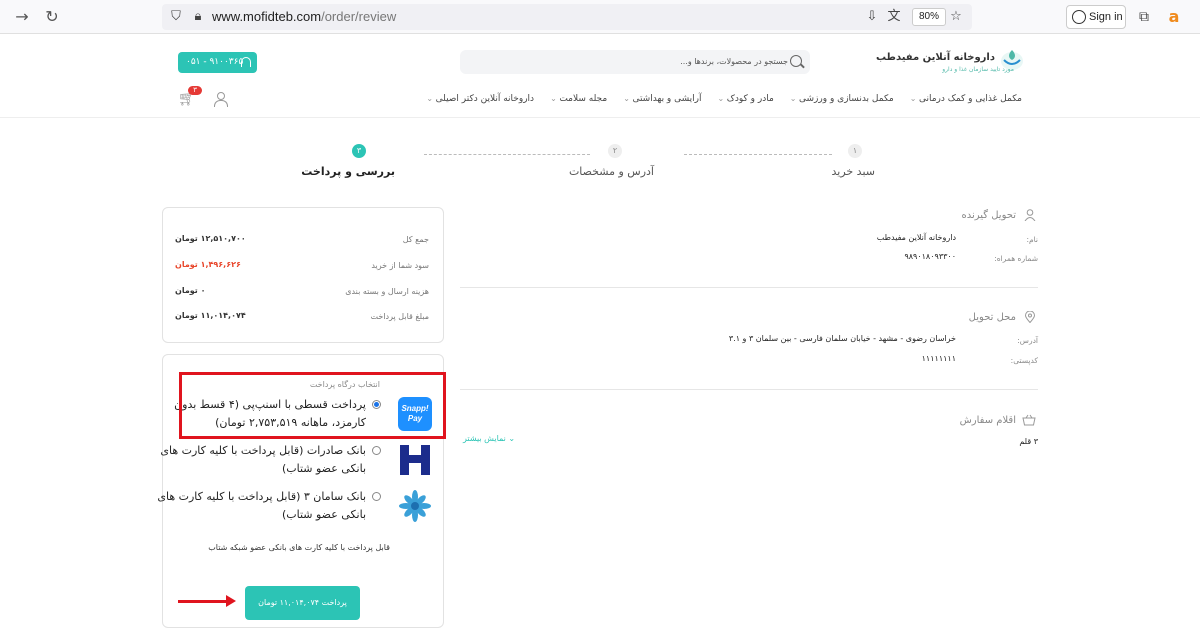 The image size is (1200, 628). Describe the element at coordinates (1144, 17) in the screenshot. I see `extensions-icon: ⧉` at that location.